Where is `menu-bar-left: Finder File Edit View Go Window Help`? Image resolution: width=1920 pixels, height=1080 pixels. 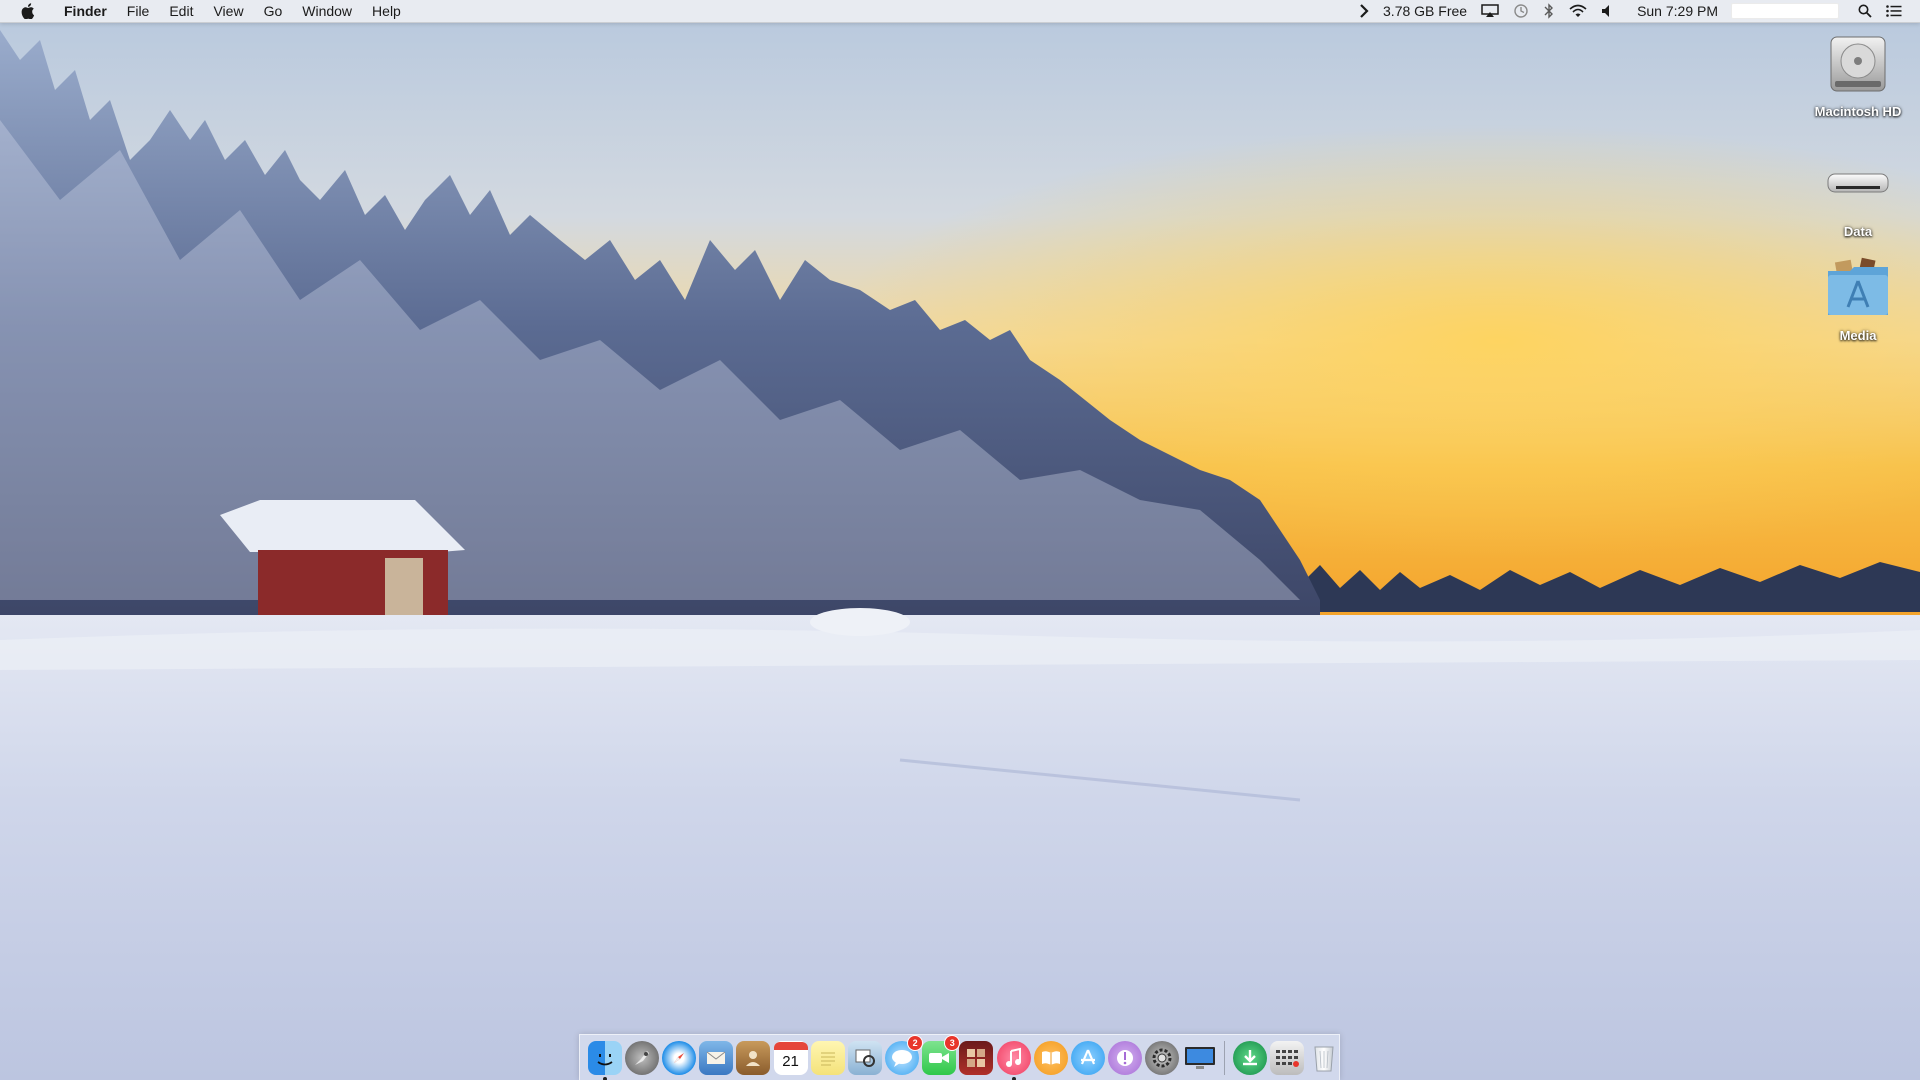
menu-bar-left: Finder File Edit View Go Window Help is located at coordinates (205, 11).